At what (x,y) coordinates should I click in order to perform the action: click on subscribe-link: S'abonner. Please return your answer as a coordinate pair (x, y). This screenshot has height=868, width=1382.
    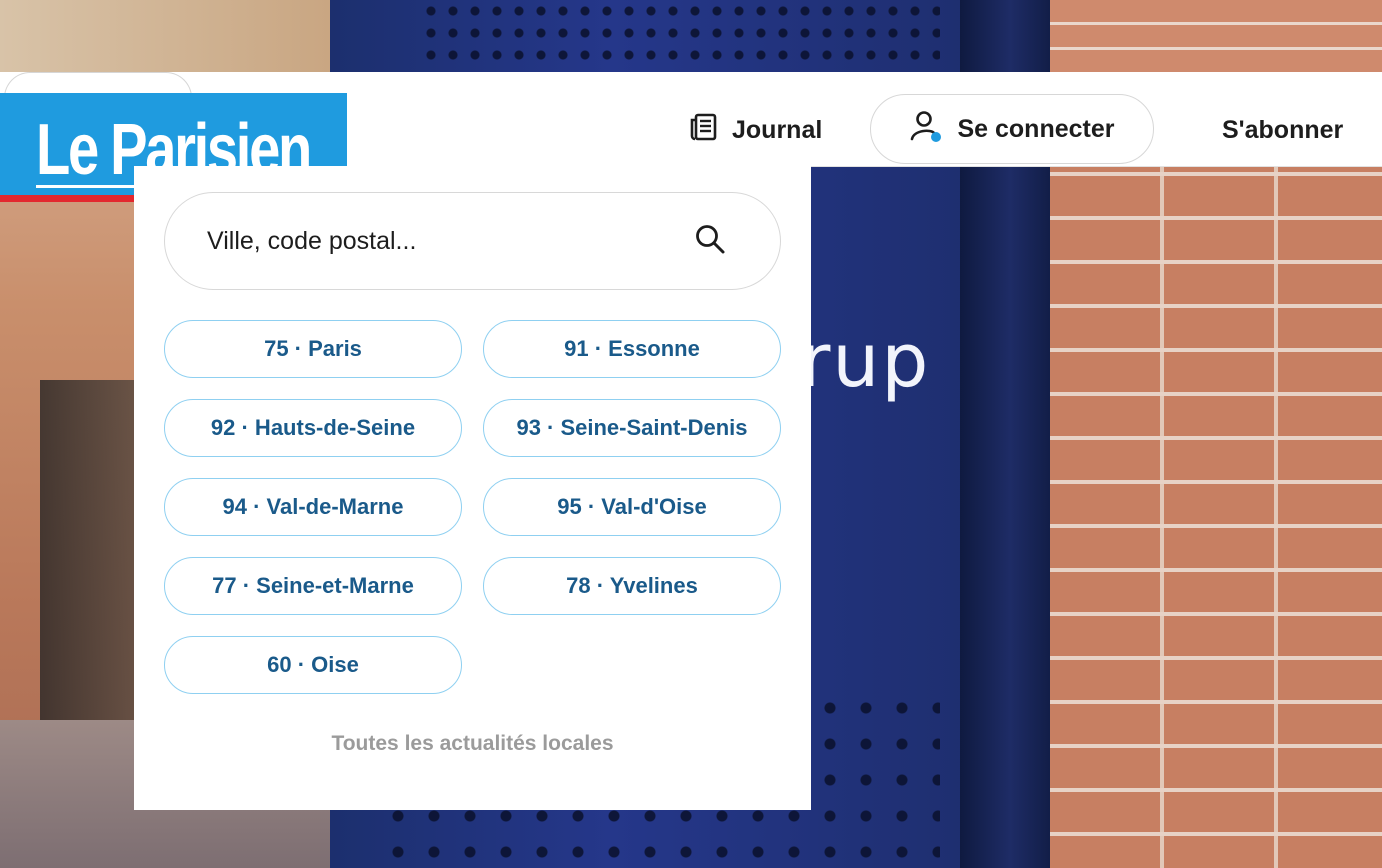
    Looking at the image, I should click on (1282, 130).